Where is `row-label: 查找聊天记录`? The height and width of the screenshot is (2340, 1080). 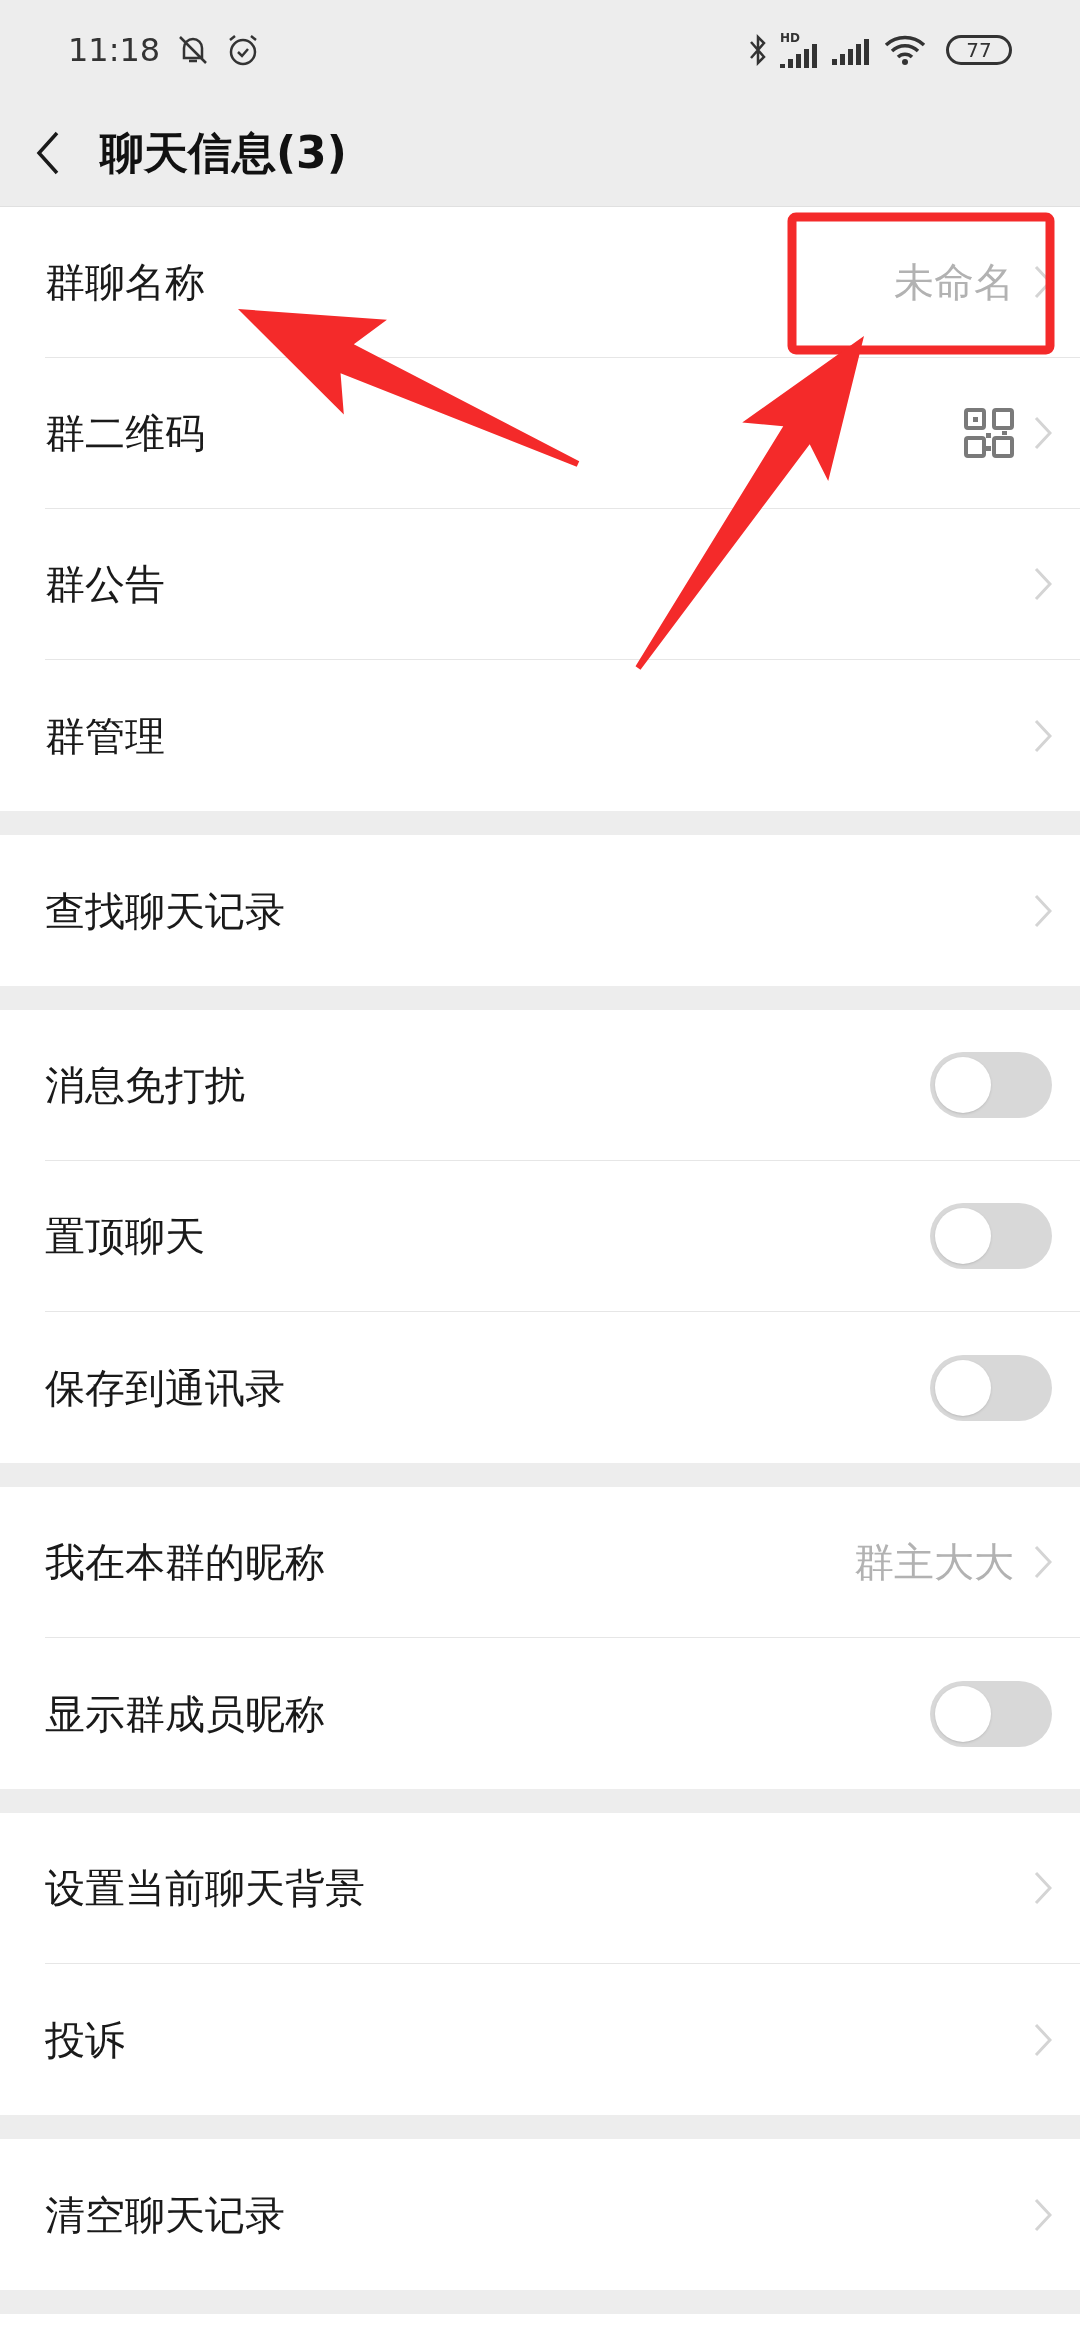 row-label: 查找聊天记录 is located at coordinates (165, 910).